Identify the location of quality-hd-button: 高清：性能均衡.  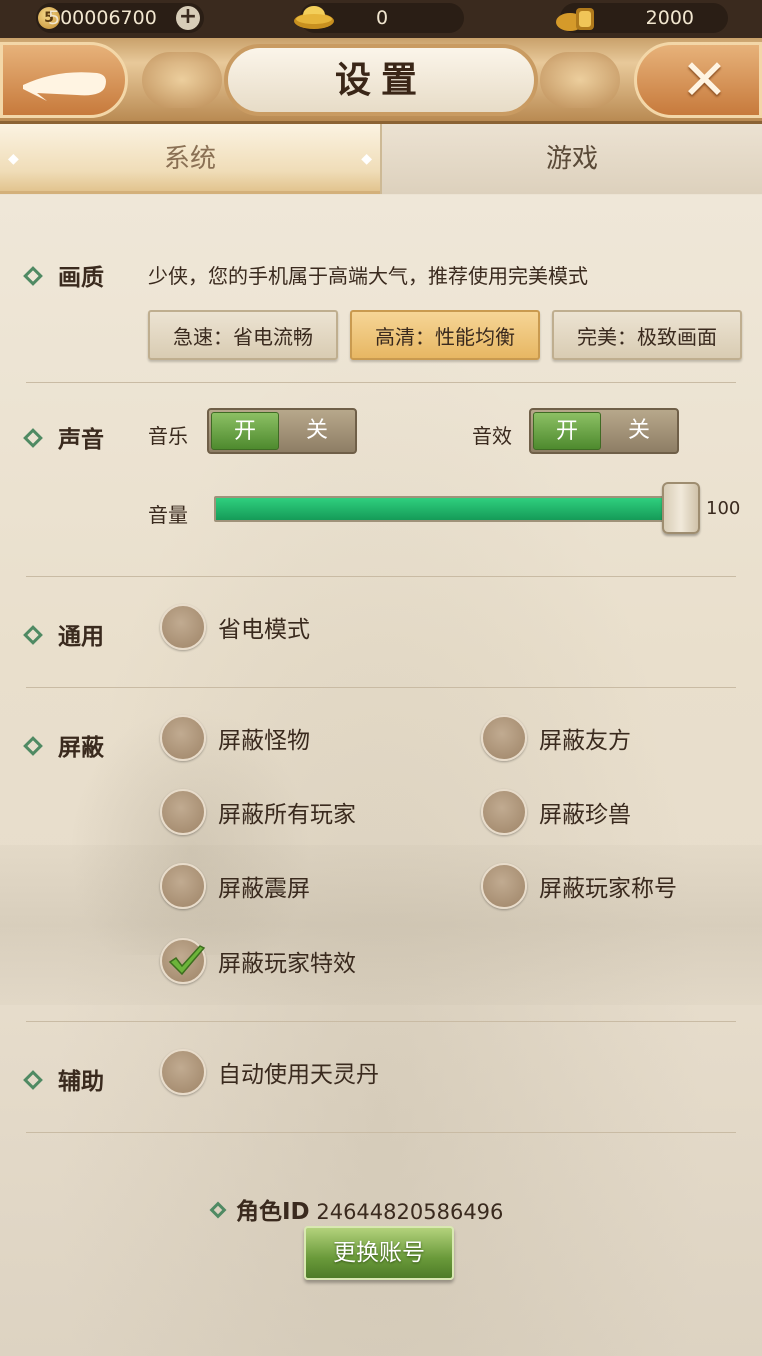
(445, 335).